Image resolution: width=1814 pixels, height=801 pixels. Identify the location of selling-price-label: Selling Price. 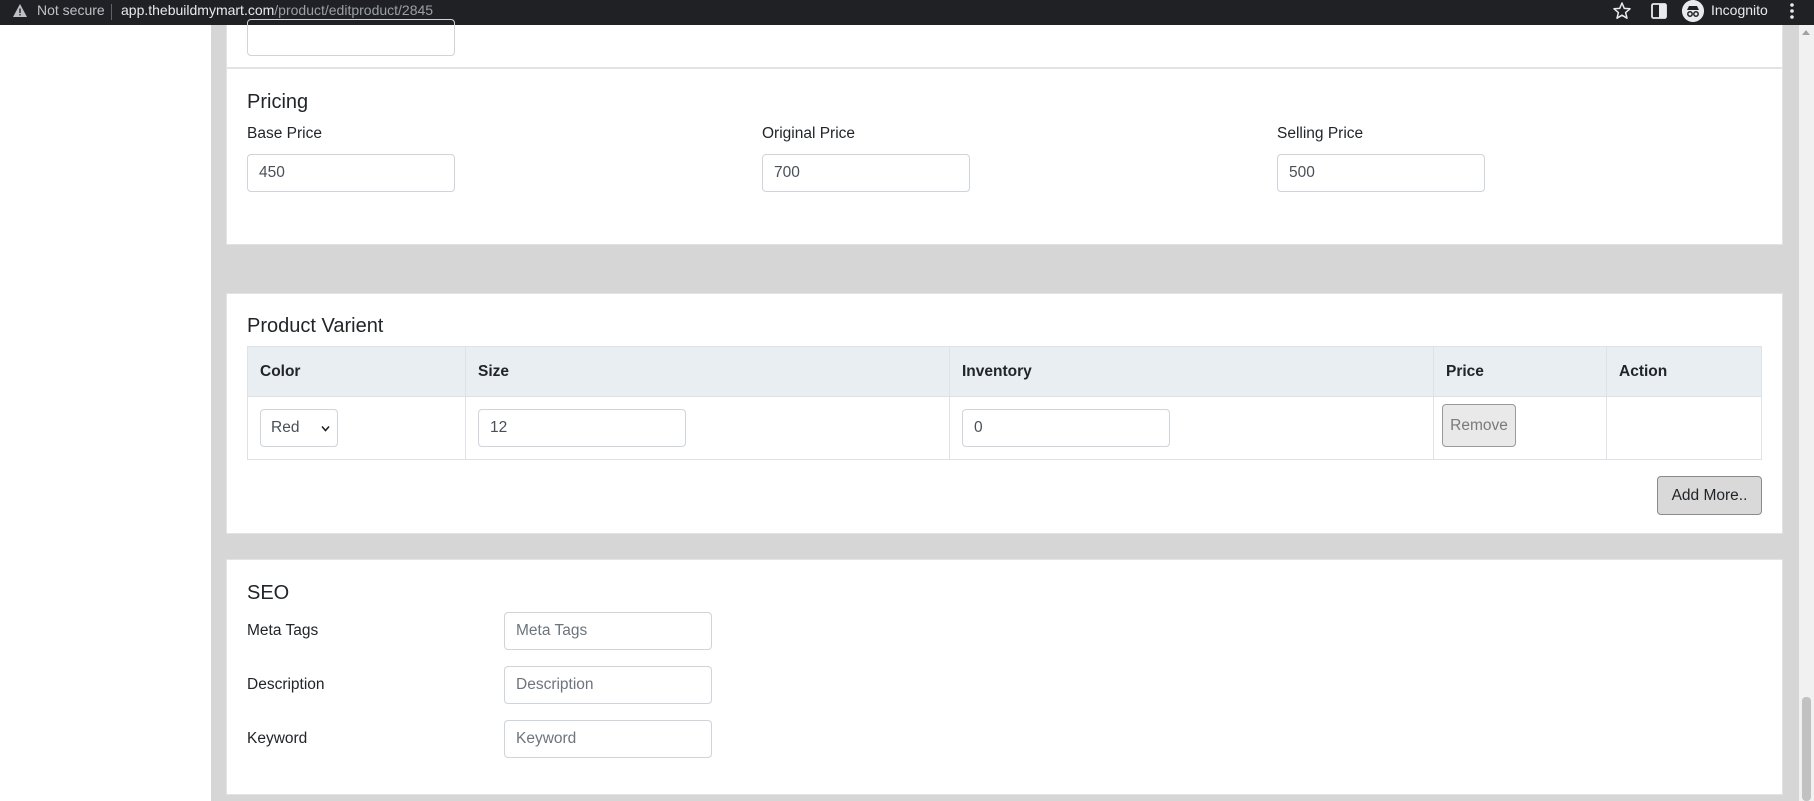
(1320, 133).